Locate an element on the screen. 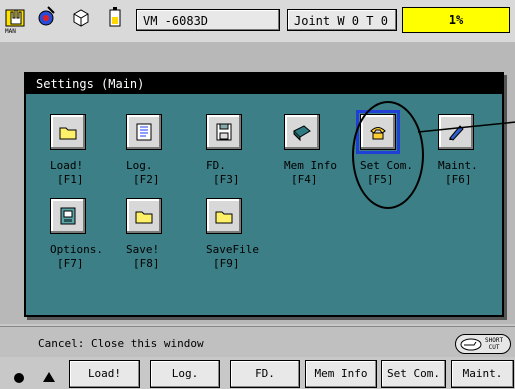 The image size is (515, 389). item-key: [F9] is located at coordinates (226, 263).